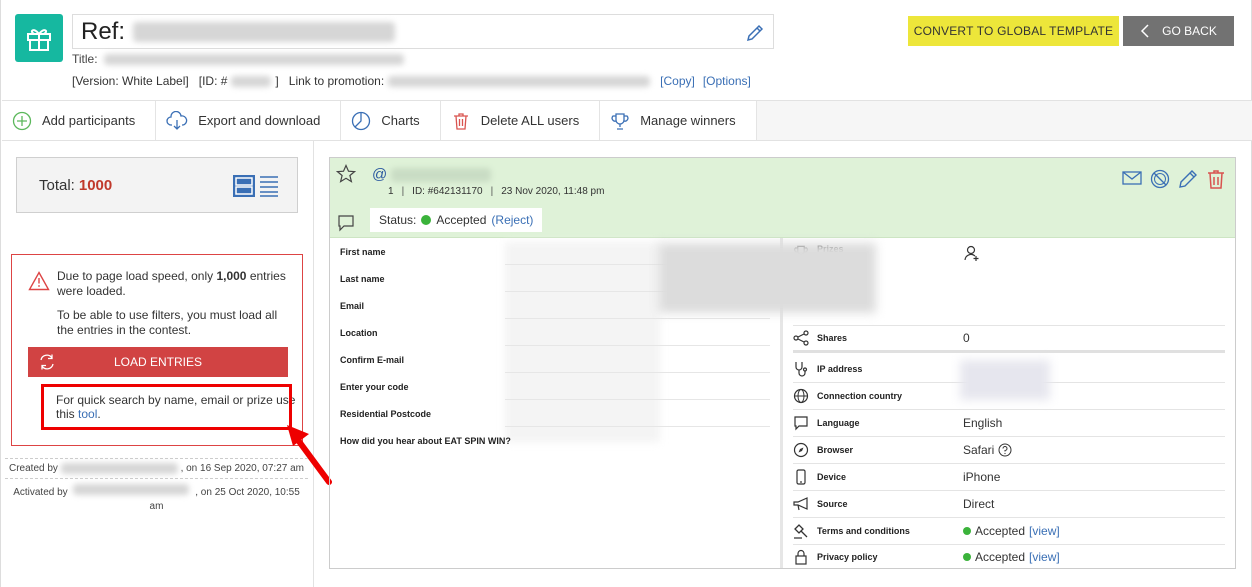 Image resolution: width=1252 pixels, height=587 pixels. I want to click on privacy-view-link: [view], so click(1044, 557).